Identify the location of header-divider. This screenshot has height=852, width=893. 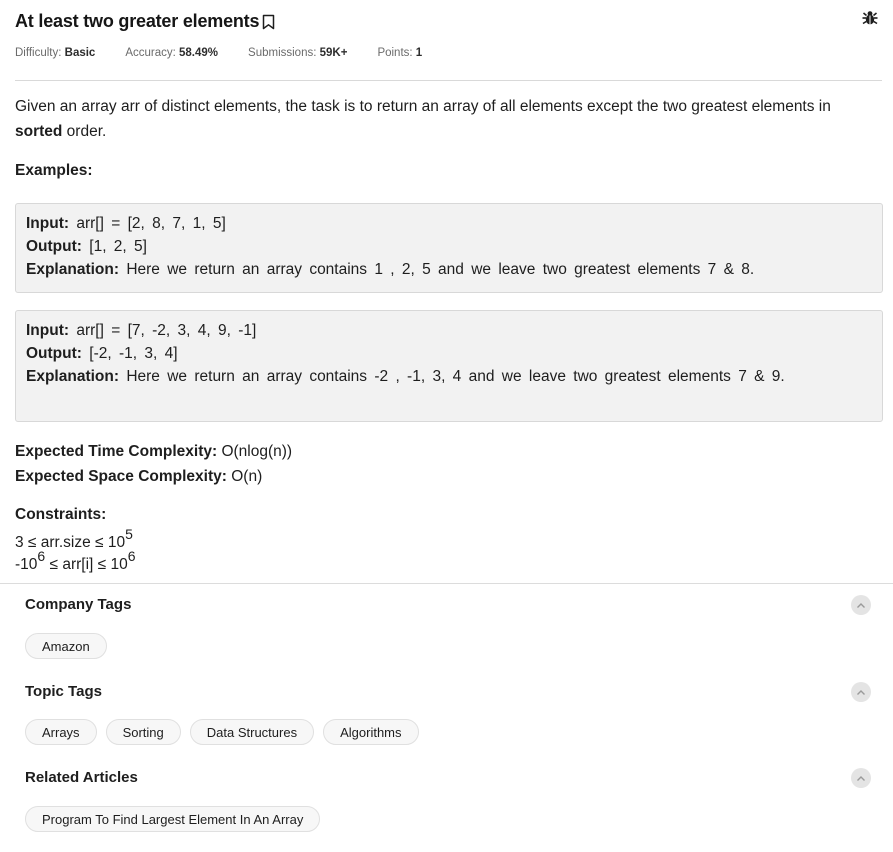
(448, 80).